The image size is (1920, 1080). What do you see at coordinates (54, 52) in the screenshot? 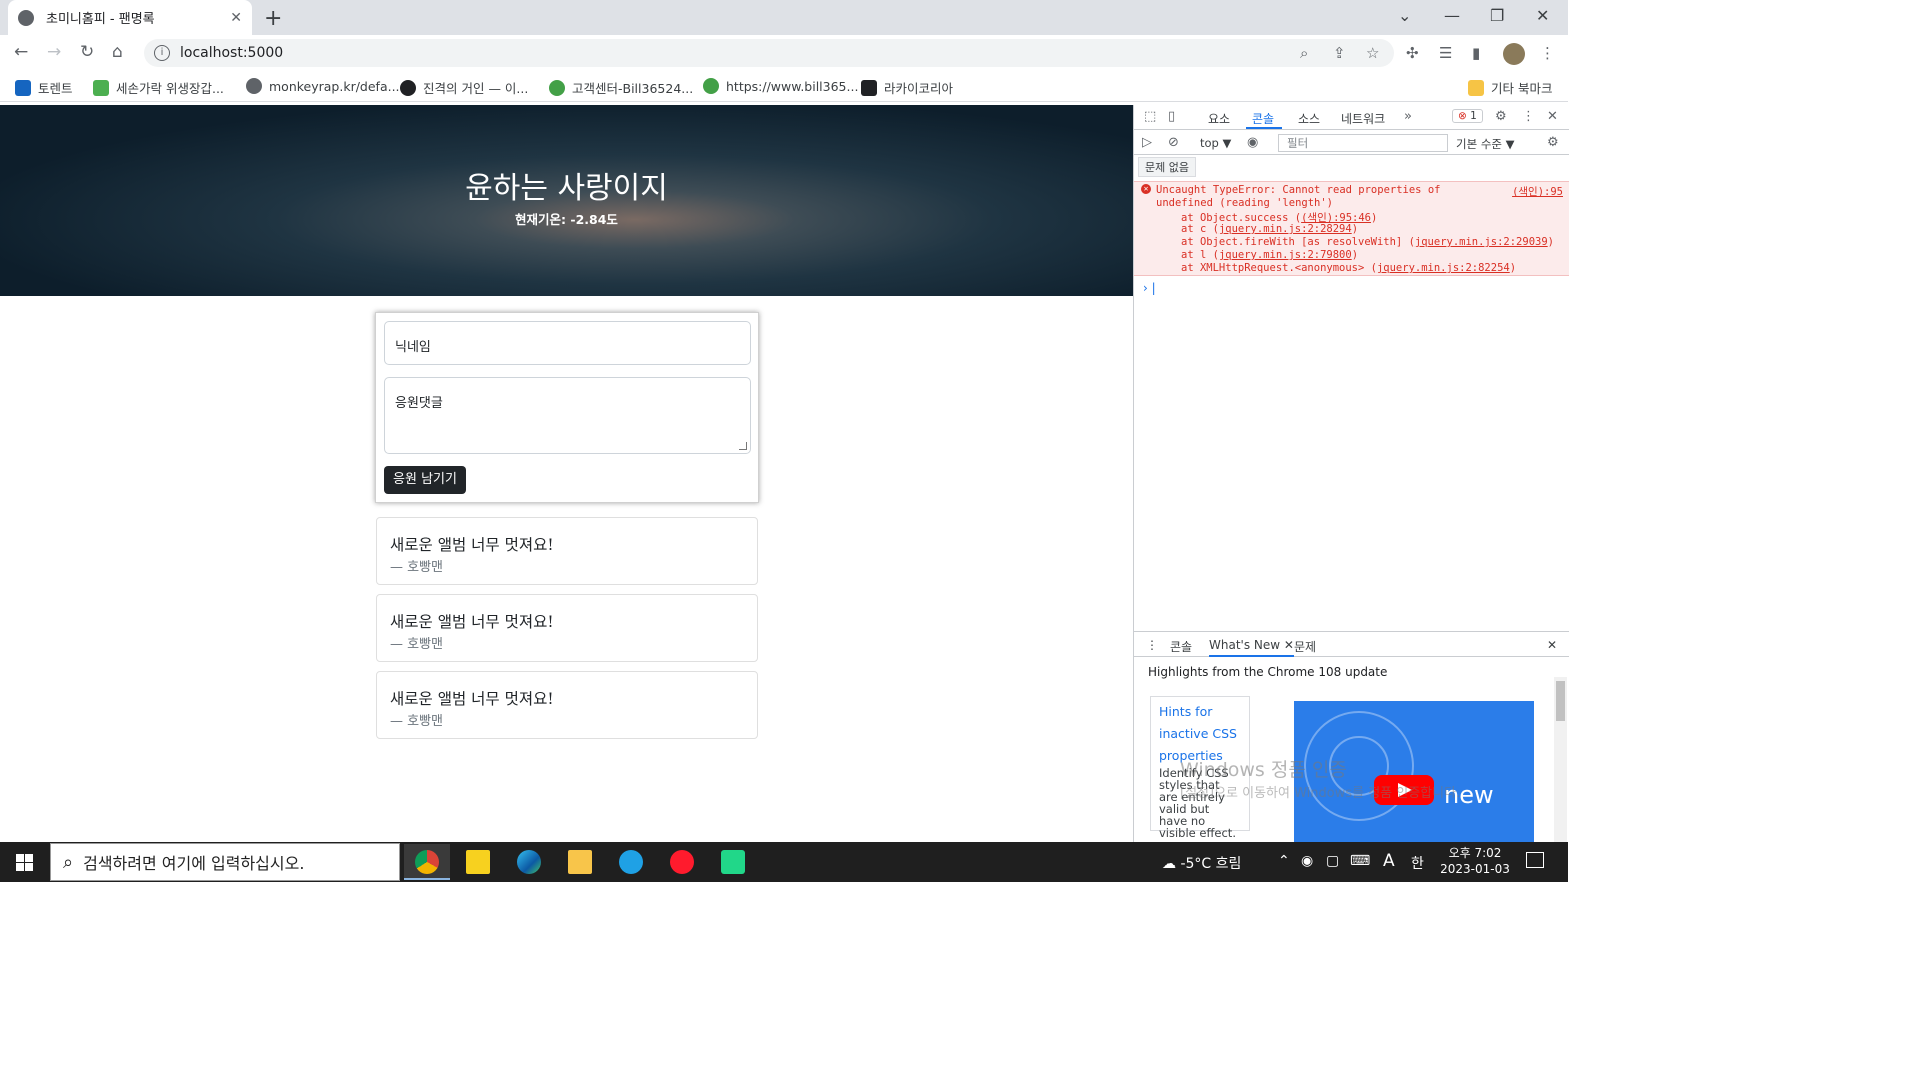
I see `forward-icon: →` at bounding box center [54, 52].